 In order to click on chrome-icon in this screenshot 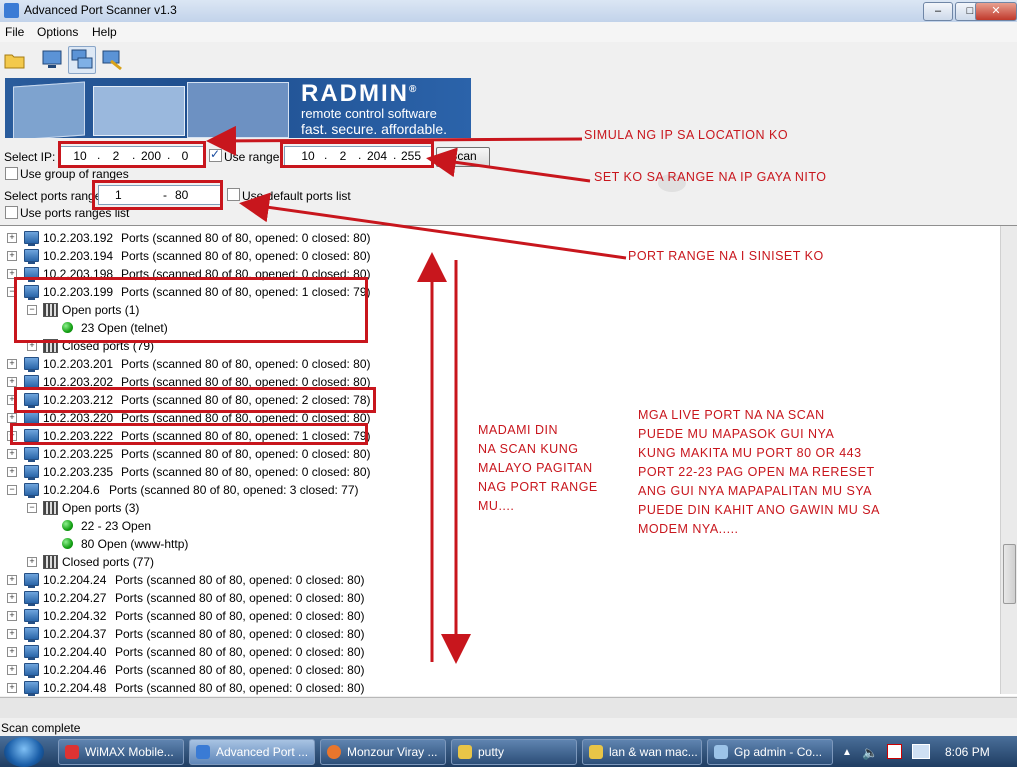, I will do `click(72, 752)`.